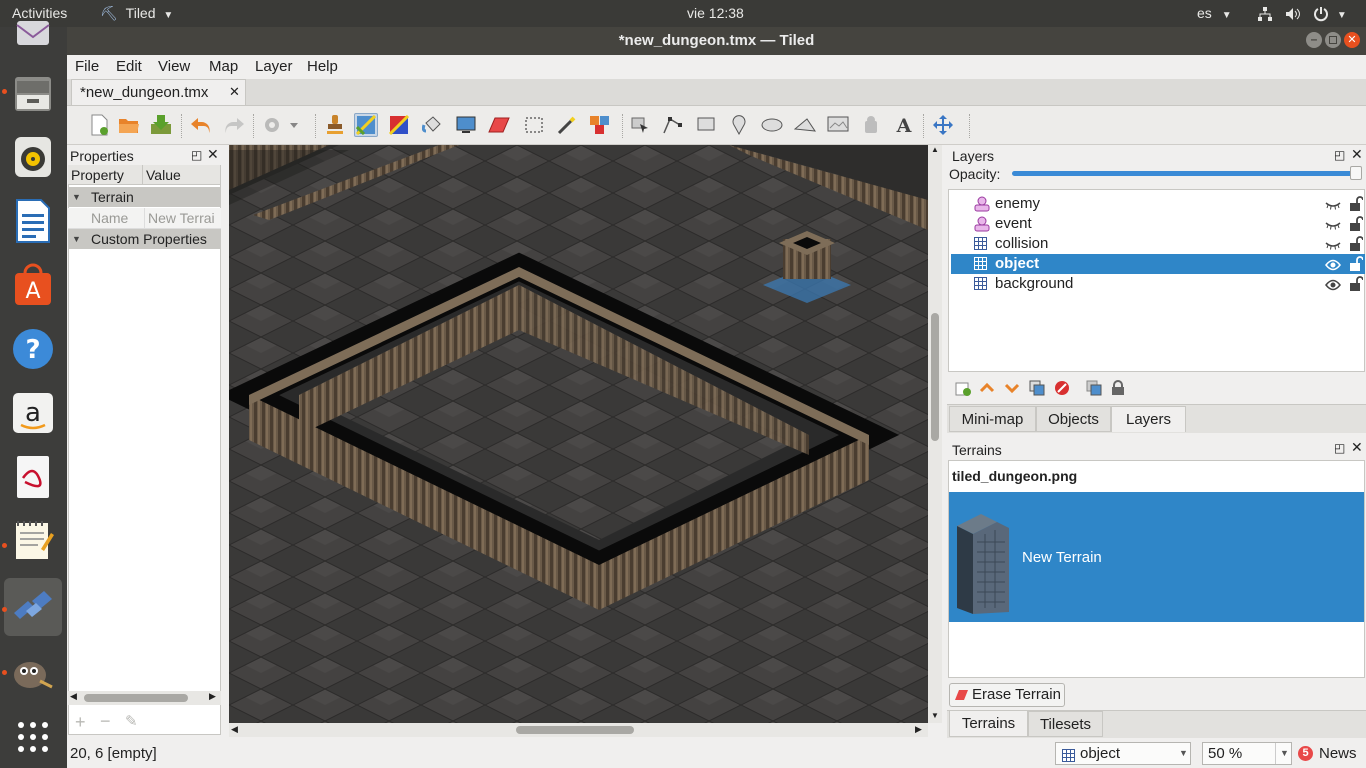  Describe the element at coordinates (992, 419) in the screenshot. I see `tab-mini-map: Mini-map` at that location.